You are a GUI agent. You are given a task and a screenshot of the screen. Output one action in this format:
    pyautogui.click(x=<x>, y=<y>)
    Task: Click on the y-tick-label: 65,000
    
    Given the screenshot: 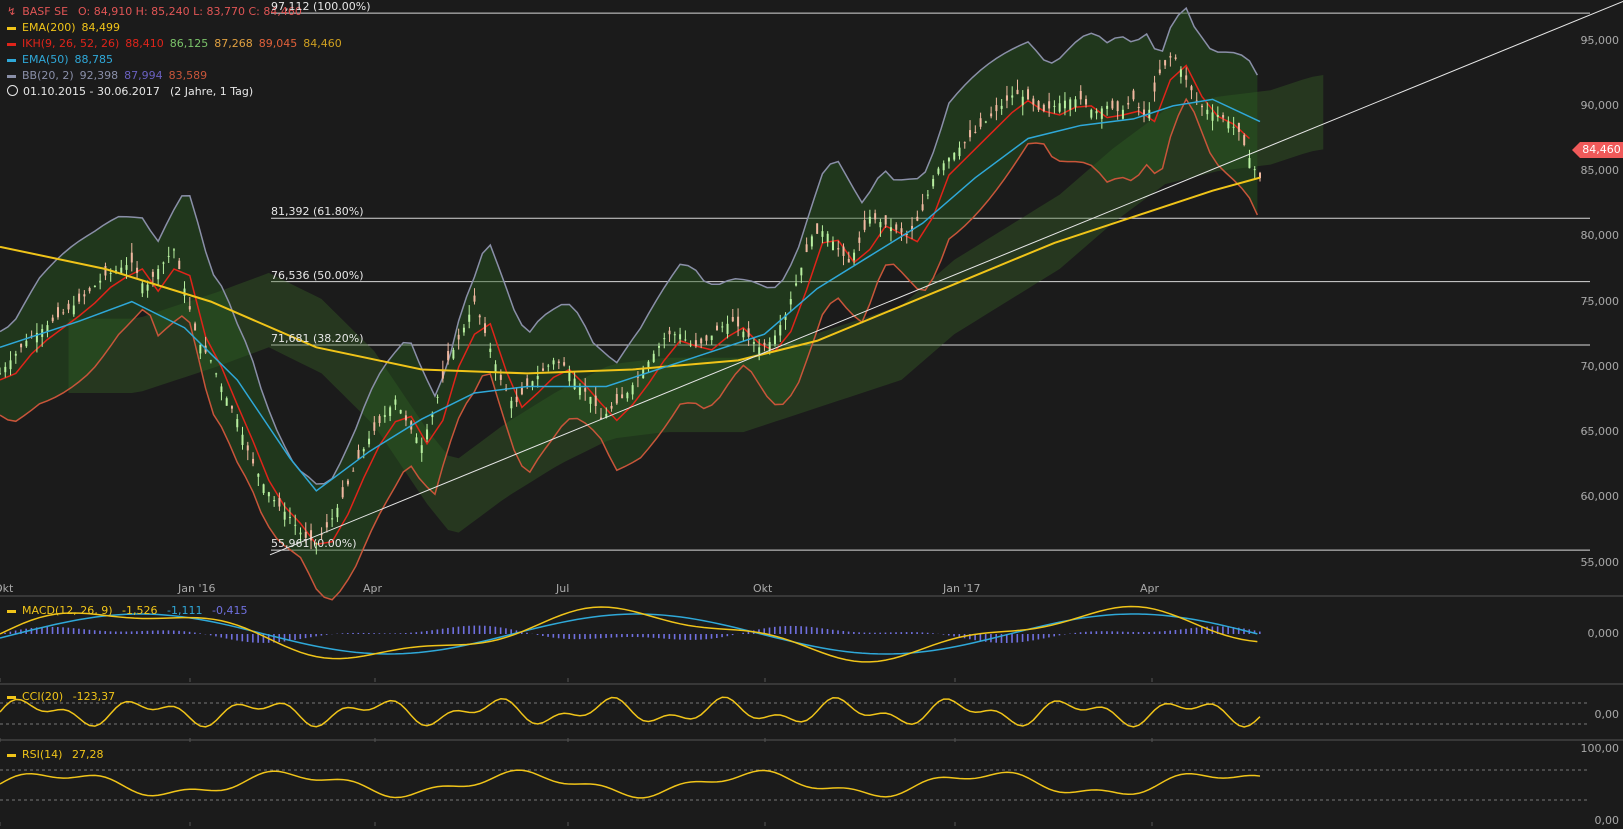 What is the action you would take?
    pyautogui.click(x=1600, y=432)
    